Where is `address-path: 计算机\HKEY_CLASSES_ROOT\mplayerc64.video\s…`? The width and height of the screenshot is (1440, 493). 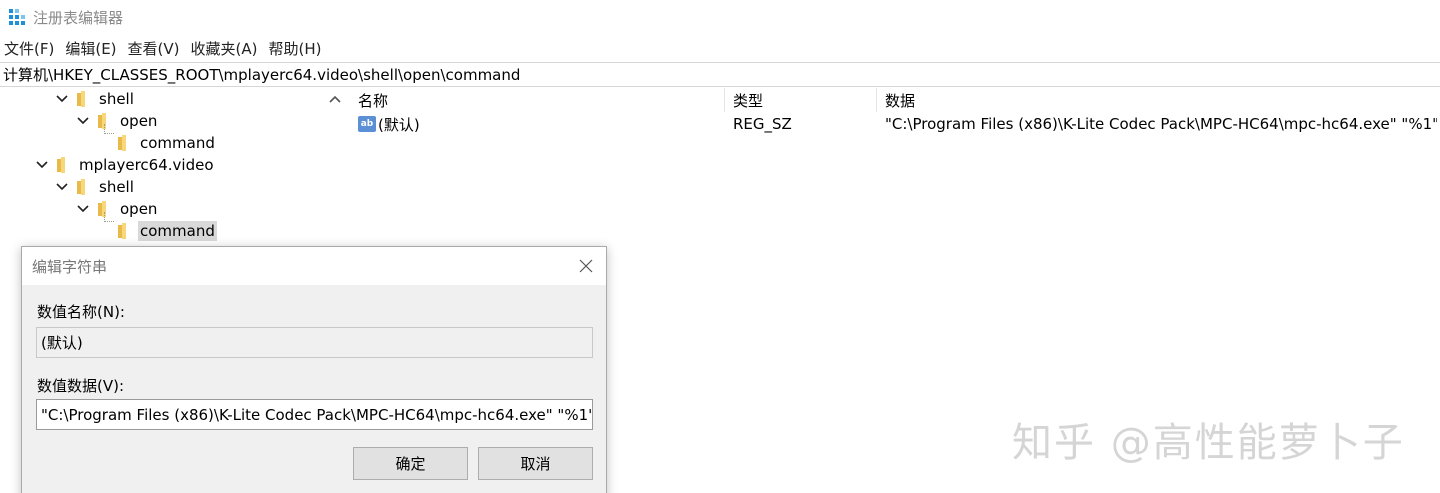 address-path: 计算机\HKEY_CLASSES_ROOT\mplayerc64.video\s… is located at coordinates (261, 74).